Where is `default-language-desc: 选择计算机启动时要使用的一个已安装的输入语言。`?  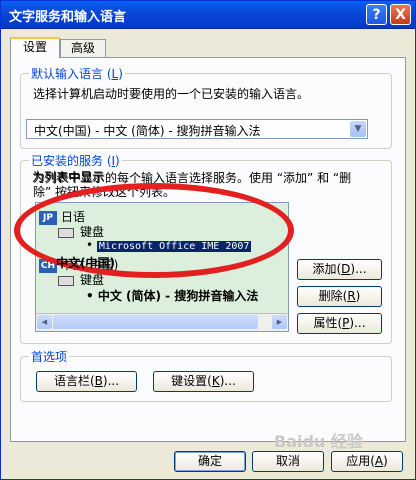 default-language-desc: 选择计算机启动时要使用的一个已安装的输入语言。 is located at coordinates (171, 94).